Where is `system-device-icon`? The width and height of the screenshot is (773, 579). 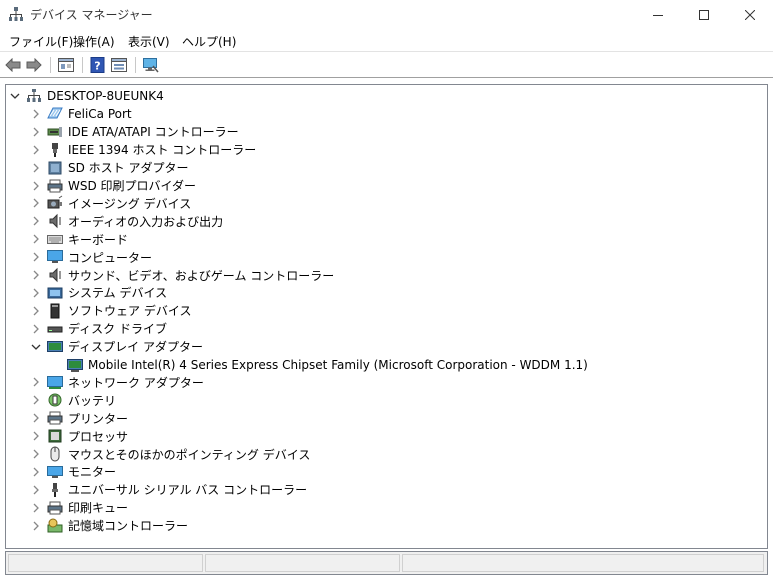 system-device-icon is located at coordinates (55, 293).